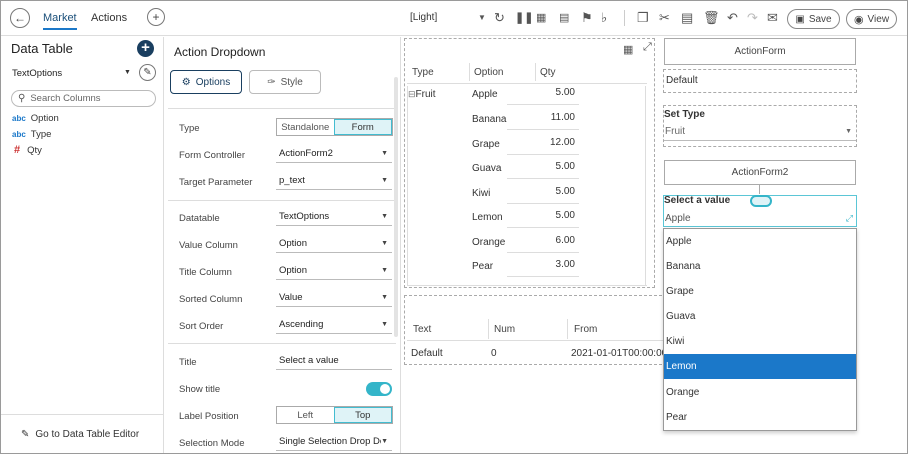 Image resolution: width=908 pixels, height=454 pixels. What do you see at coordinates (543, 146) in the screenshot?
I see `table-cell: 12.00` at bounding box center [543, 146].